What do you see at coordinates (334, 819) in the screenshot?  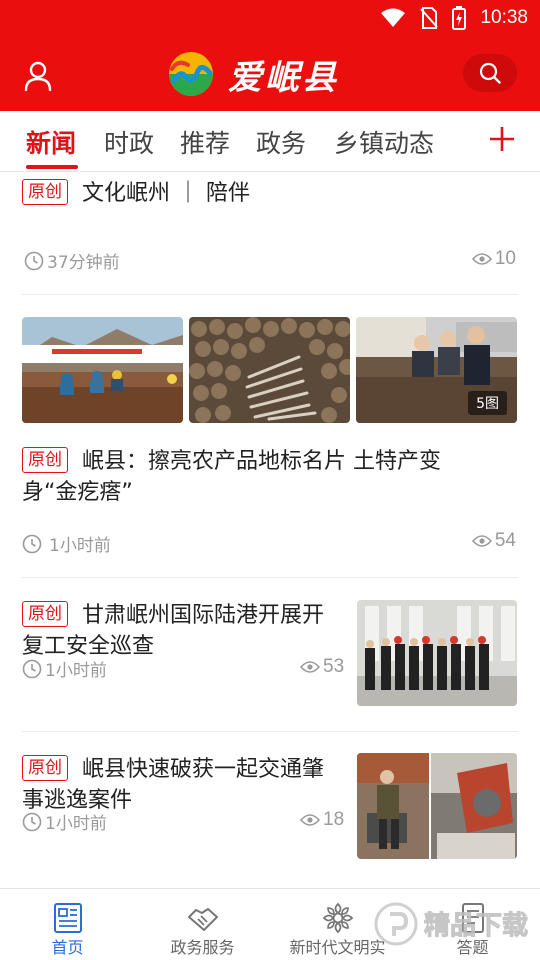 I see `view-count-value: 18` at bounding box center [334, 819].